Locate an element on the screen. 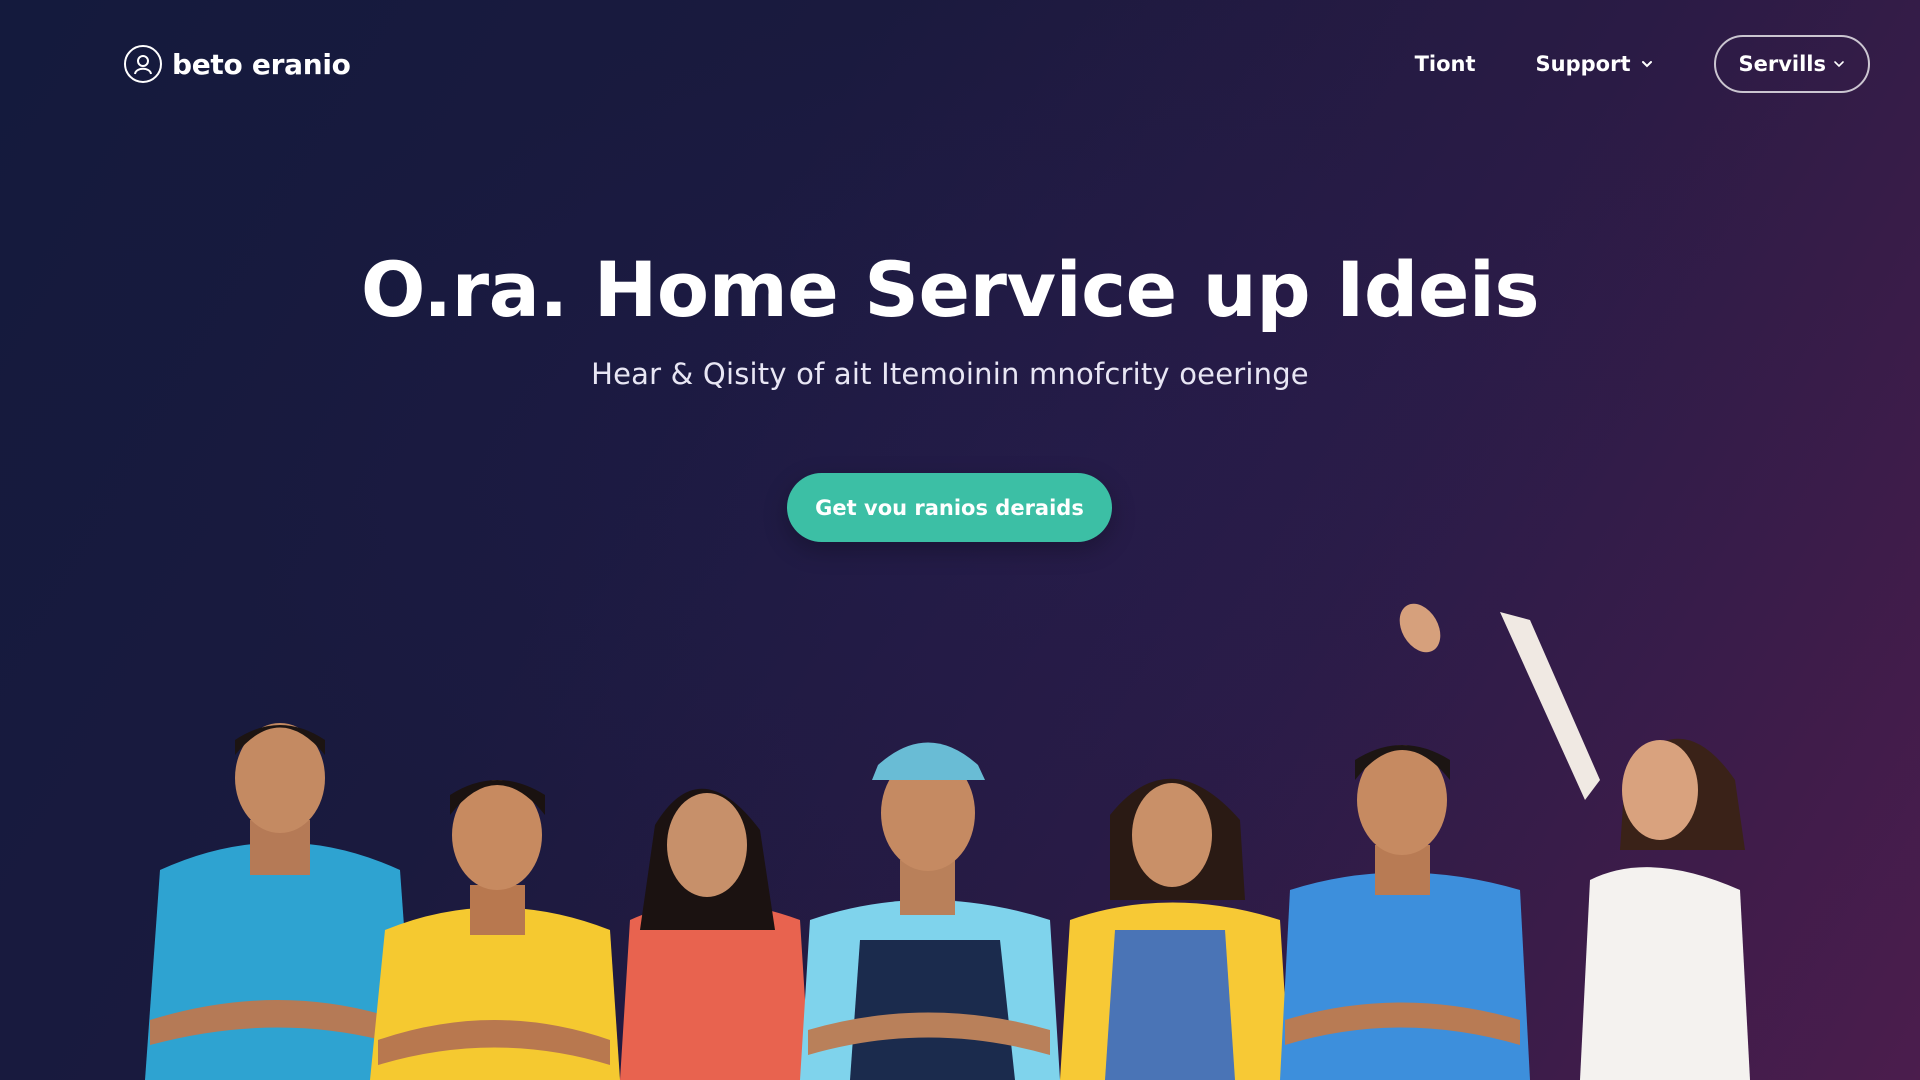 Image resolution: width=1920 pixels, height=1080 pixels. services-button: Servills is located at coordinates (1792, 64).